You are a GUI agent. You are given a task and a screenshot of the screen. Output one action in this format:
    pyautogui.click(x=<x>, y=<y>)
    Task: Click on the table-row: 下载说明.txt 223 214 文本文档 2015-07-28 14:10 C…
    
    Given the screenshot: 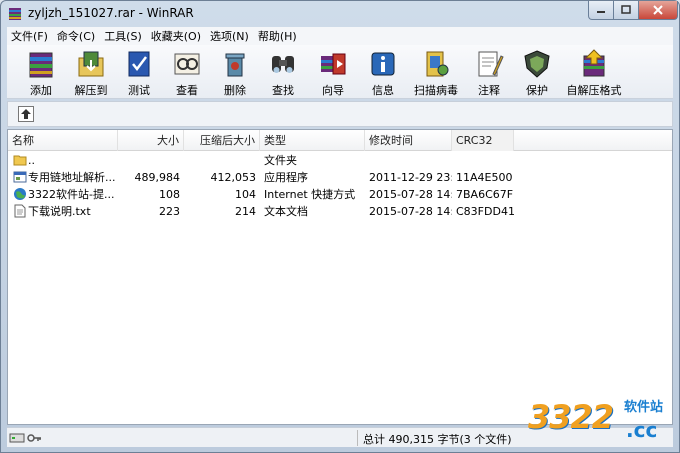 What is the action you would take?
    pyautogui.click(x=340, y=211)
    